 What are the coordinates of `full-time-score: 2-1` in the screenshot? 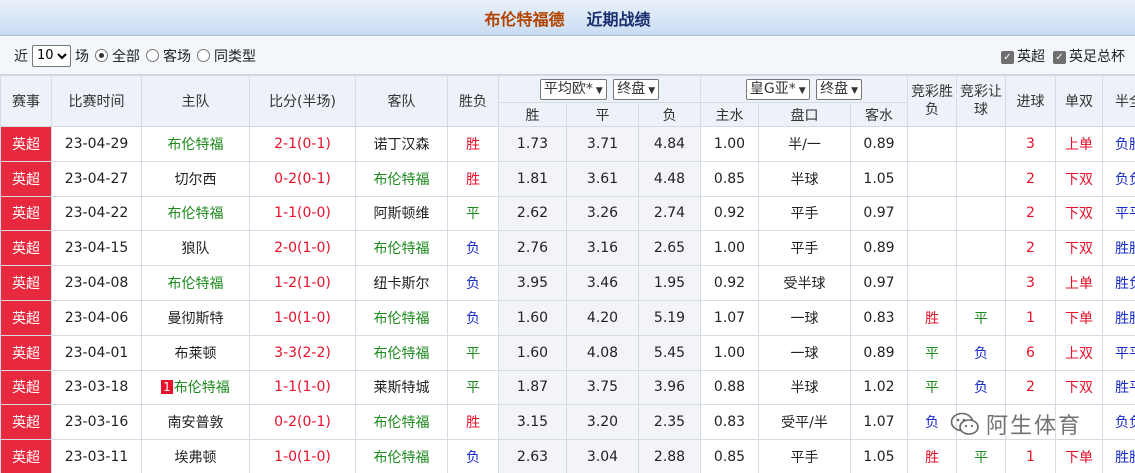 It's located at (286, 143).